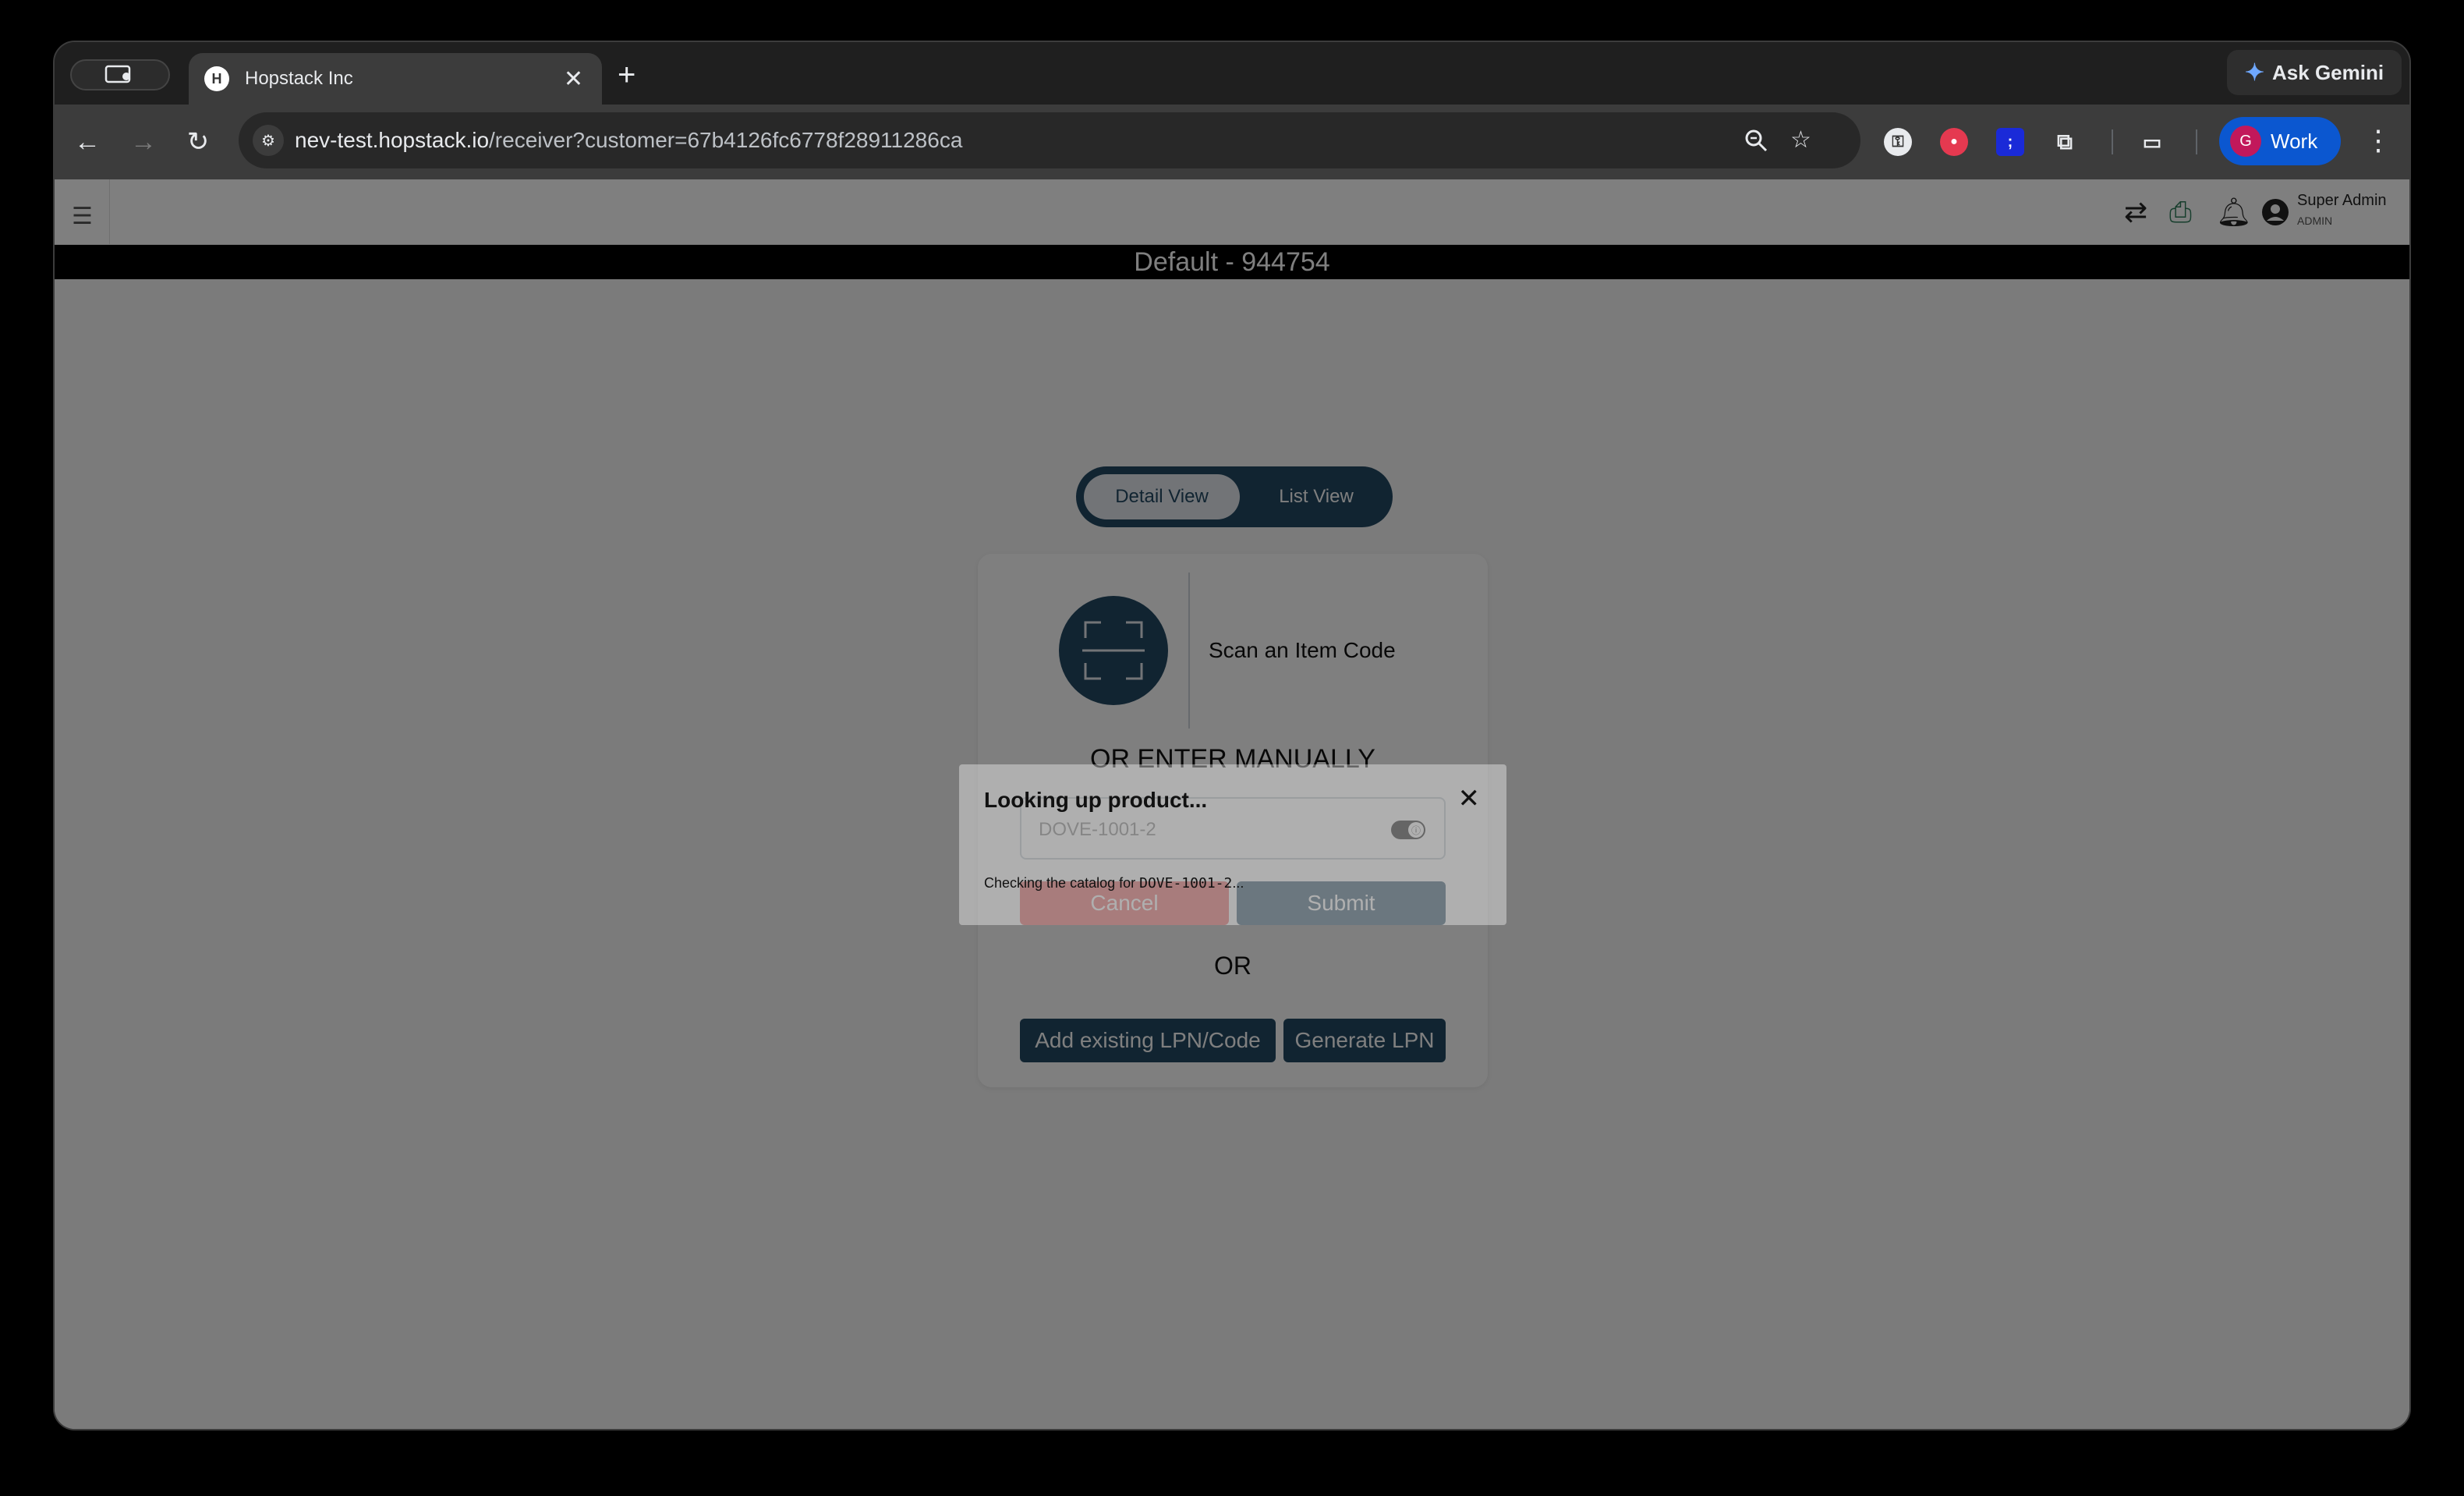  I want to click on gemini-sparkle-icon: ✦, so click(2255, 72).